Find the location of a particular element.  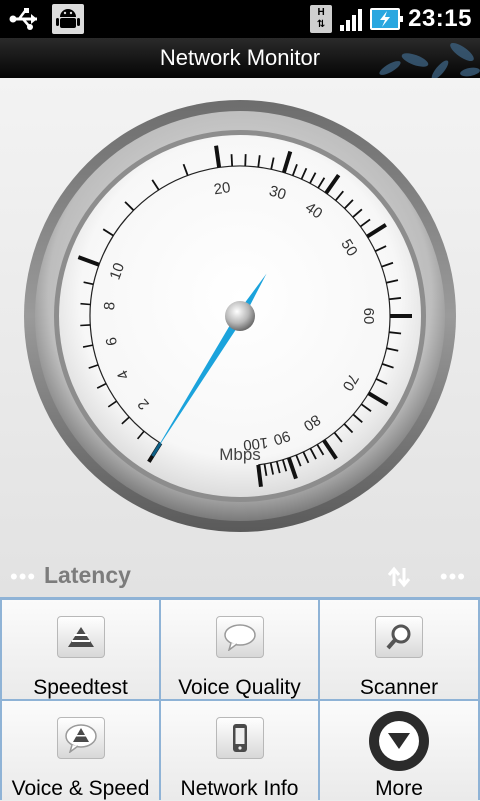

menu-item-voice-quality: Voice Quality is located at coordinates (239, 649).